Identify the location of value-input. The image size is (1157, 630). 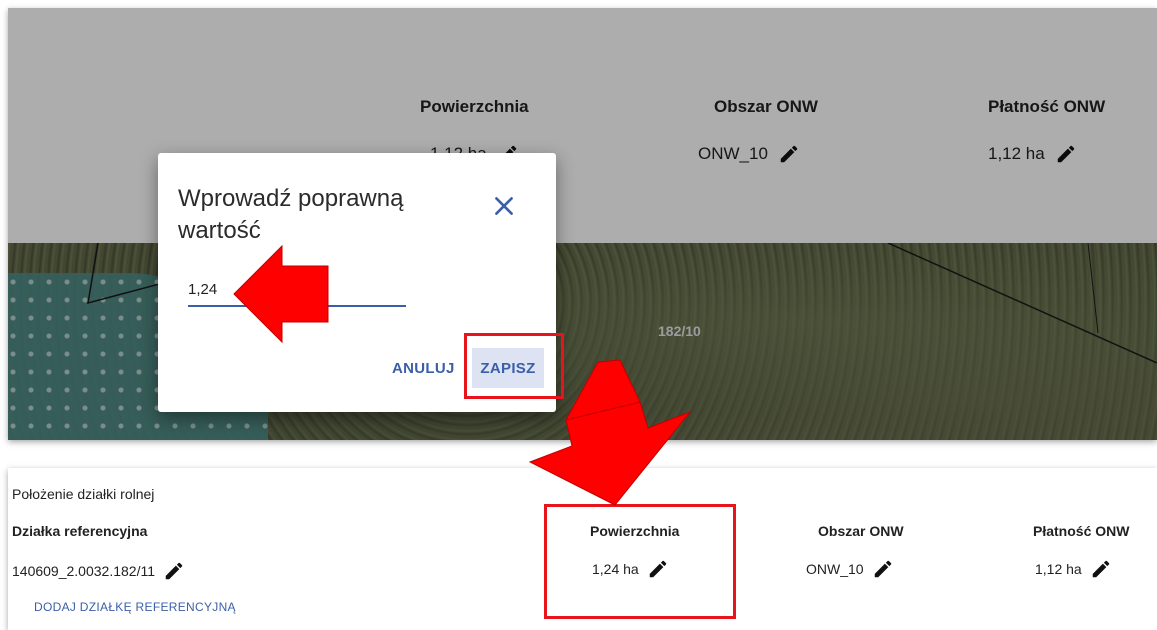
(297, 290).